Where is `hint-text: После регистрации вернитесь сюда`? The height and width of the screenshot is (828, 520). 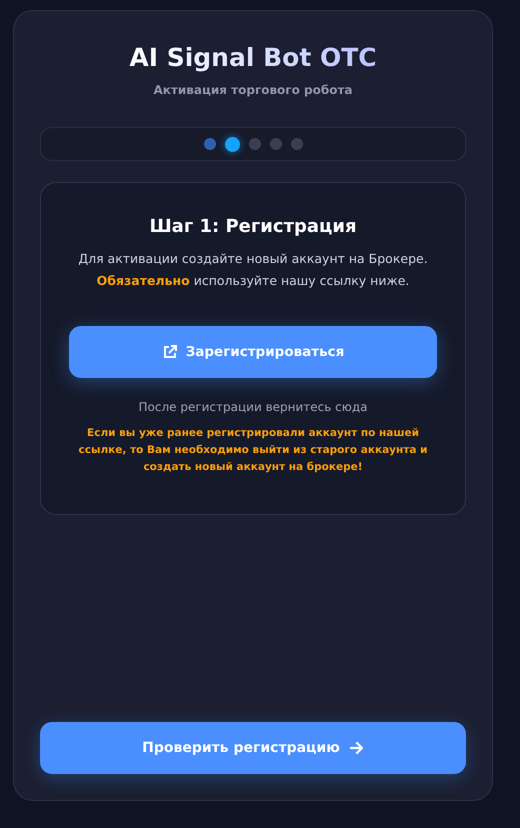 hint-text: После регистрации вернитесь сюда is located at coordinates (253, 407).